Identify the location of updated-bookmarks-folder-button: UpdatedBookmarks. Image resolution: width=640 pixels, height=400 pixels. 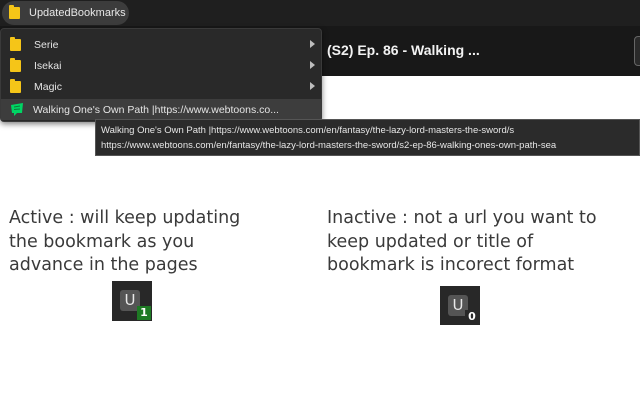
(65, 13).